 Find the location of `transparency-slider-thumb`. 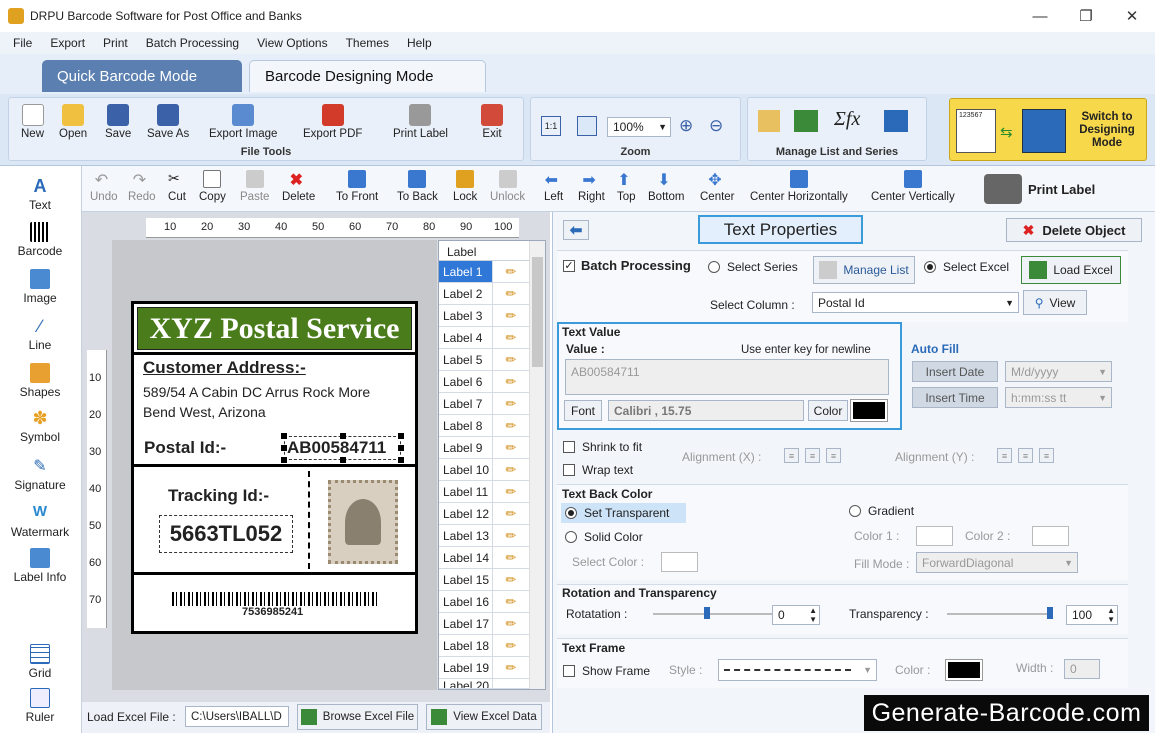

transparency-slider-thumb is located at coordinates (1050, 613).